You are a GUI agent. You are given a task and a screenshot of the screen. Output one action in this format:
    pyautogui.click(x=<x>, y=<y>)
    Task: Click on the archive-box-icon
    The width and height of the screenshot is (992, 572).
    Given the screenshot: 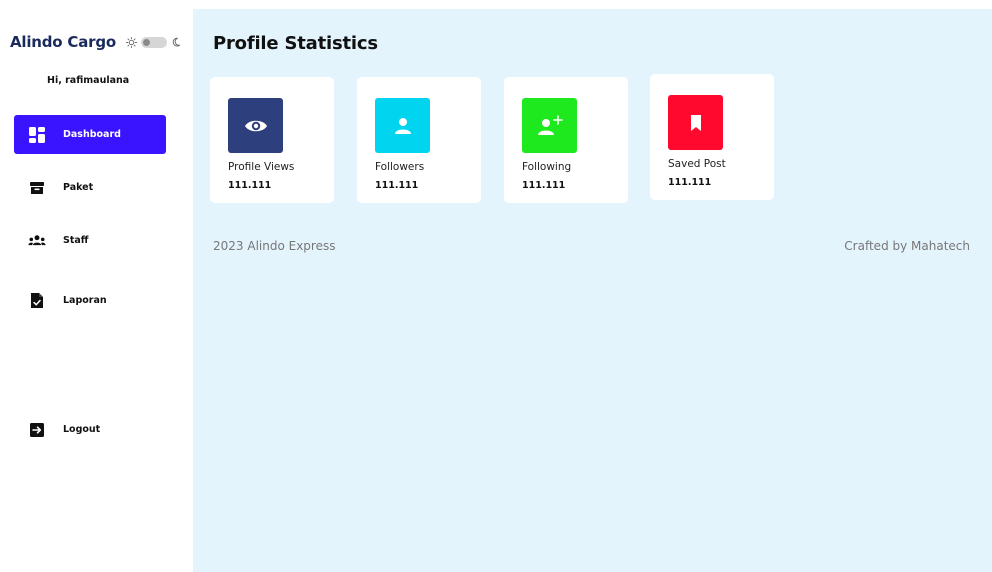 What is the action you would take?
    pyautogui.click(x=37, y=188)
    